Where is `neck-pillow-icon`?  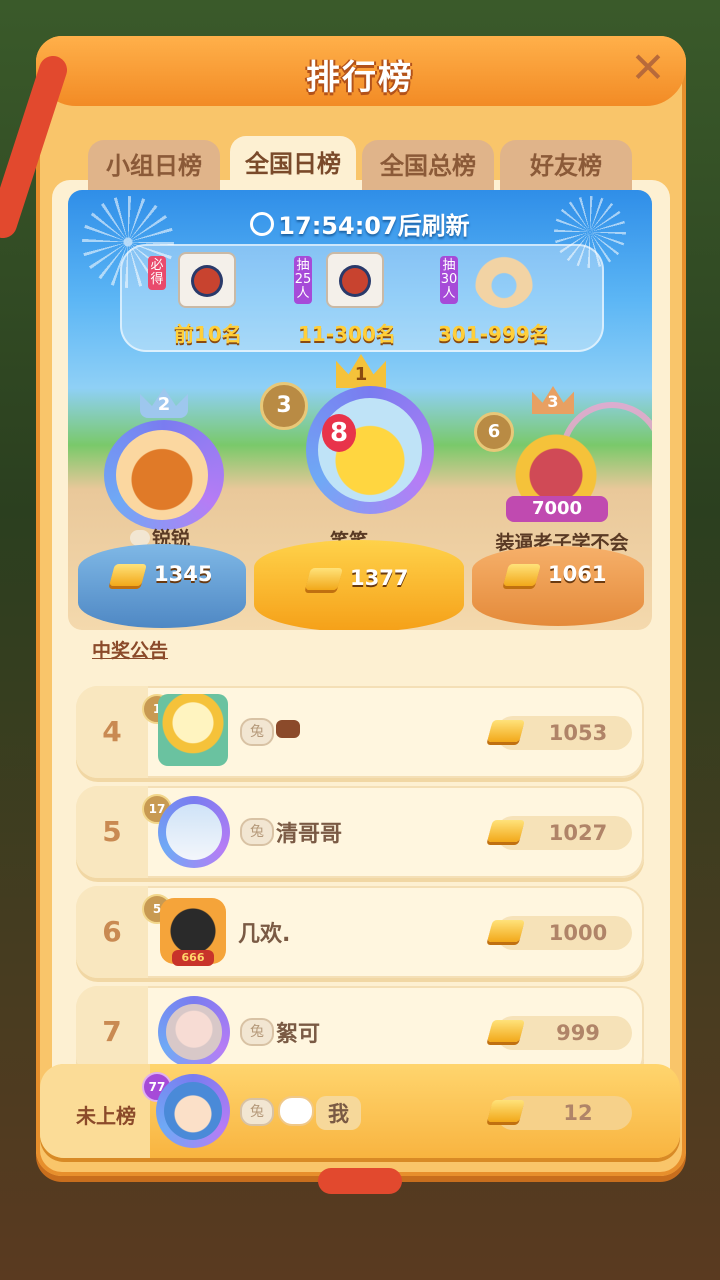 neck-pillow-icon is located at coordinates (504, 280).